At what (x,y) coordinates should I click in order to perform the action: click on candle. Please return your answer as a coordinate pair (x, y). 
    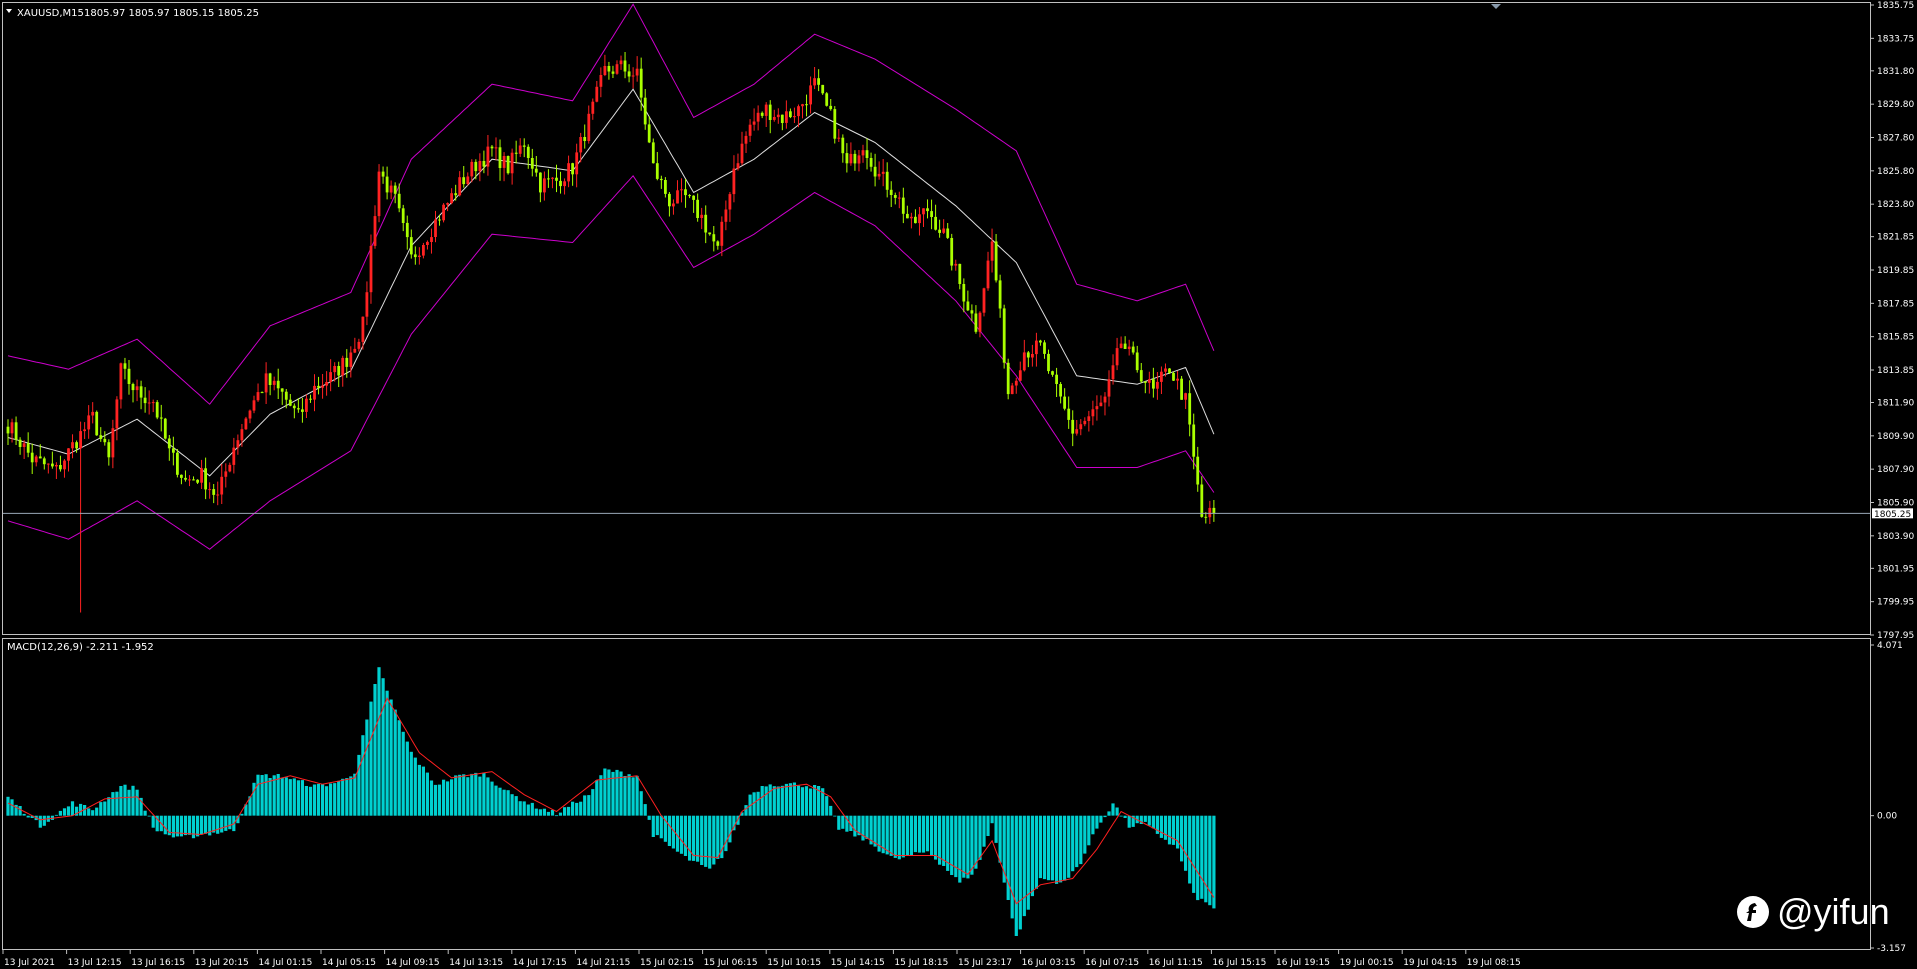
    Looking at the image, I should click on (508, 165).